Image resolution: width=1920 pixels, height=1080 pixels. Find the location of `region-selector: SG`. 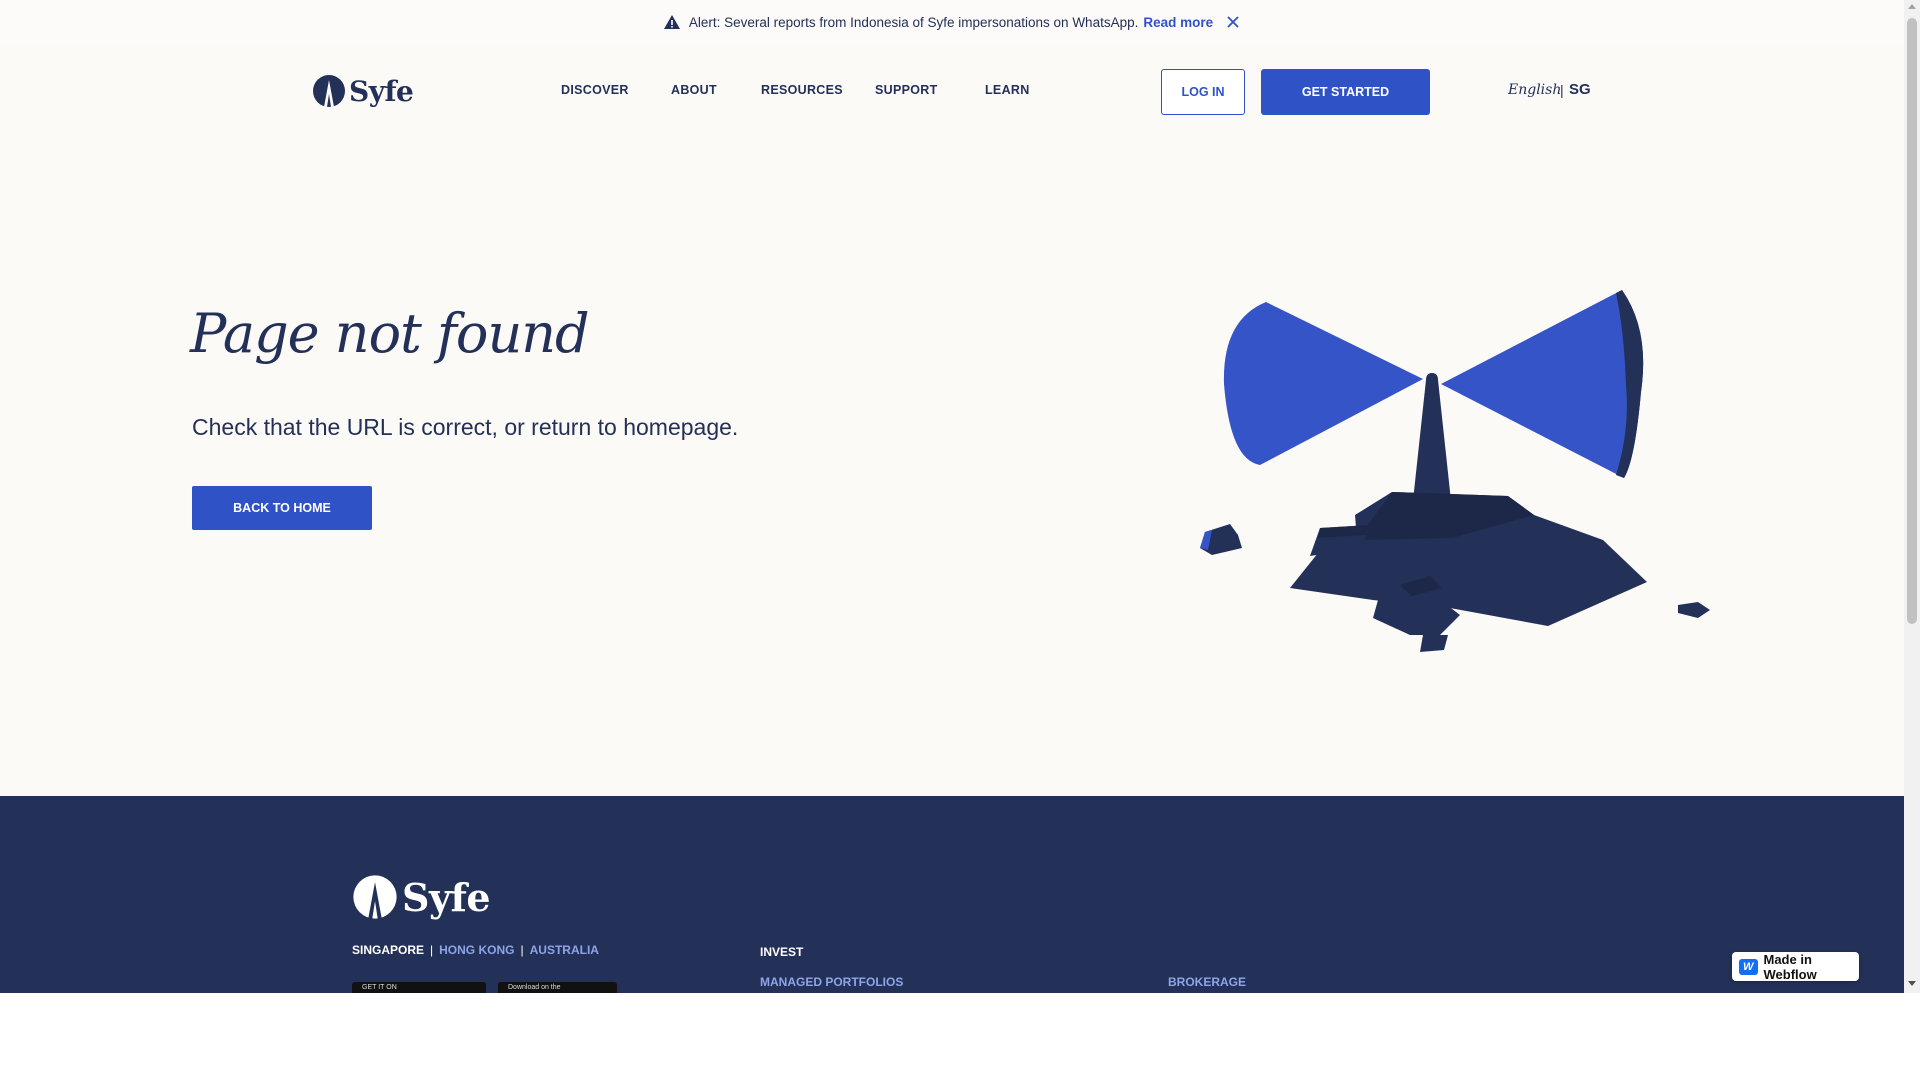

region-selector: SG is located at coordinates (1580, 89).